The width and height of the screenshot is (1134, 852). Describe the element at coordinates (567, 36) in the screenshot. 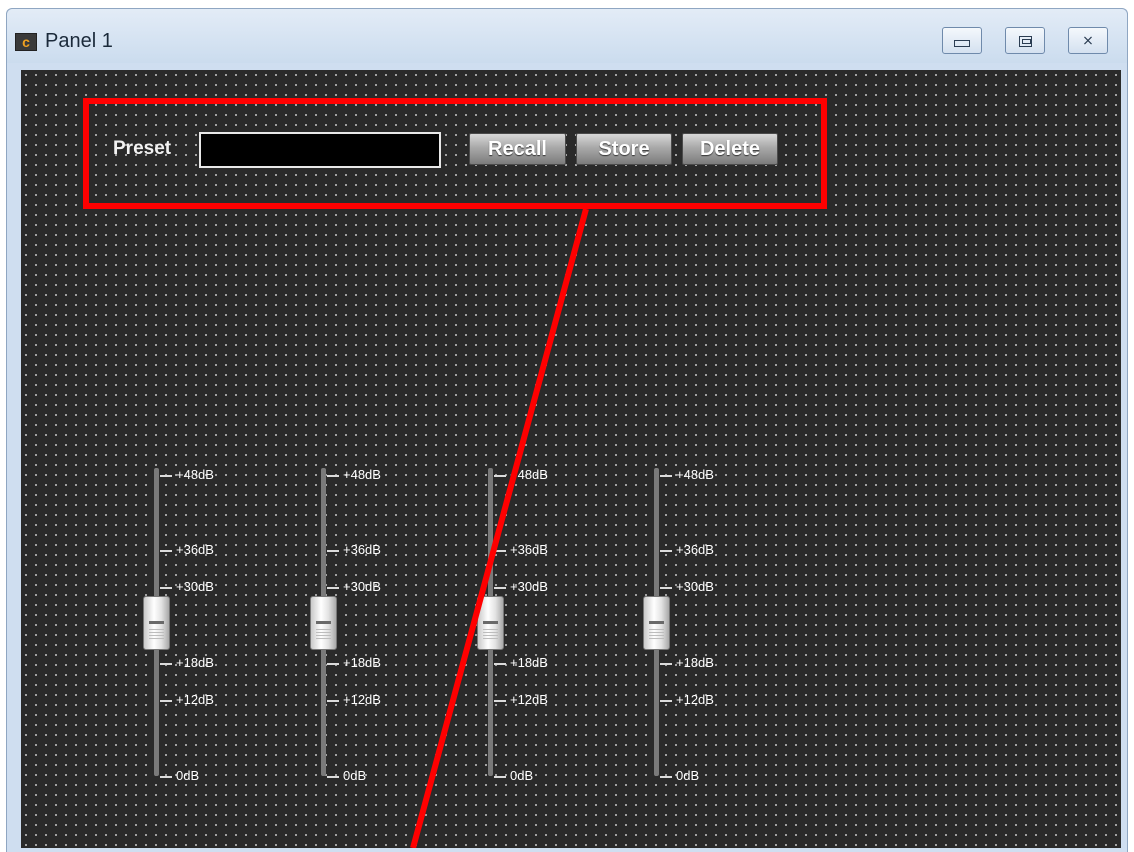

I see `title-bar: c Panel 1 ⨯` at that location.